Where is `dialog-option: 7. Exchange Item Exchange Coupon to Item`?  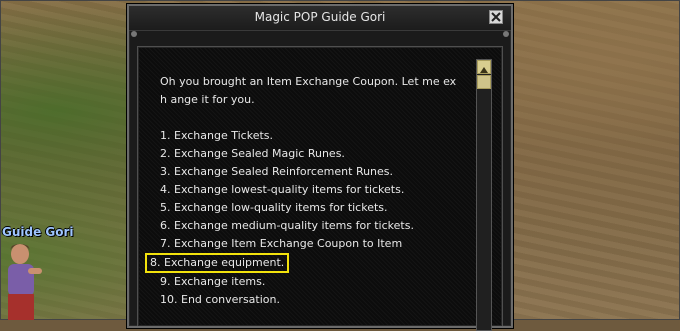
dialog-option: 7. Exchange Item Exchange Coupon to Item is located at coordinates (310, 244).